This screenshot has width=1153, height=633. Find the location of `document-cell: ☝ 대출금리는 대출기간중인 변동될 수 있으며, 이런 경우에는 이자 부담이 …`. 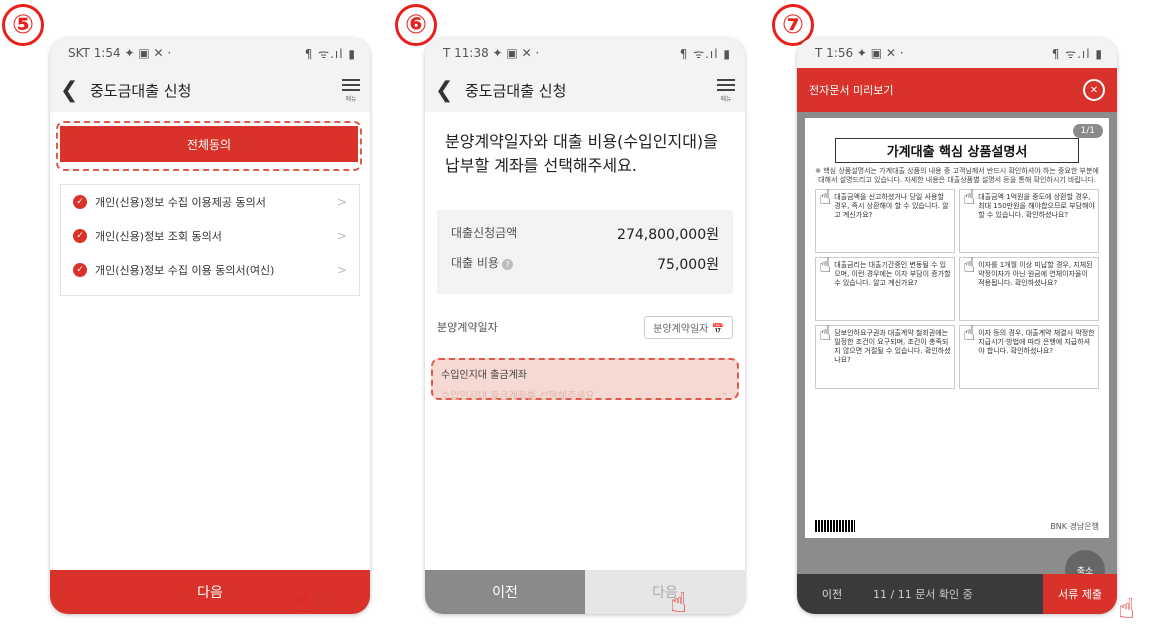

document-cell: ☝ 대출금리는 대출기간중인 변동될 수 있으며, 이런 경우에는 이자 부담이 … is located at coordinates (885, 287).